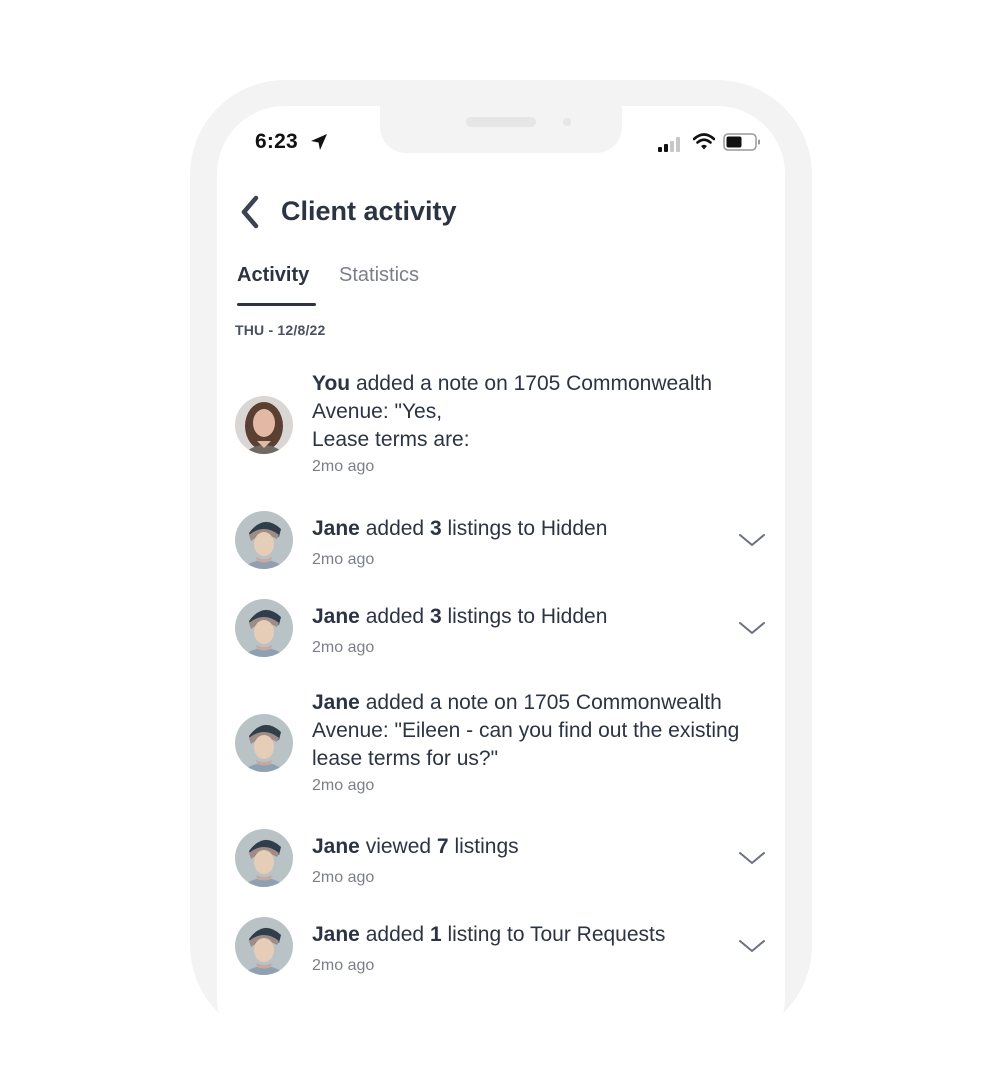 The height and width of the screenshot is (1066, 1000). Describe the element at coordinates (669, 144) in the screenshot. I see `cellular-signal-icon` at that location.